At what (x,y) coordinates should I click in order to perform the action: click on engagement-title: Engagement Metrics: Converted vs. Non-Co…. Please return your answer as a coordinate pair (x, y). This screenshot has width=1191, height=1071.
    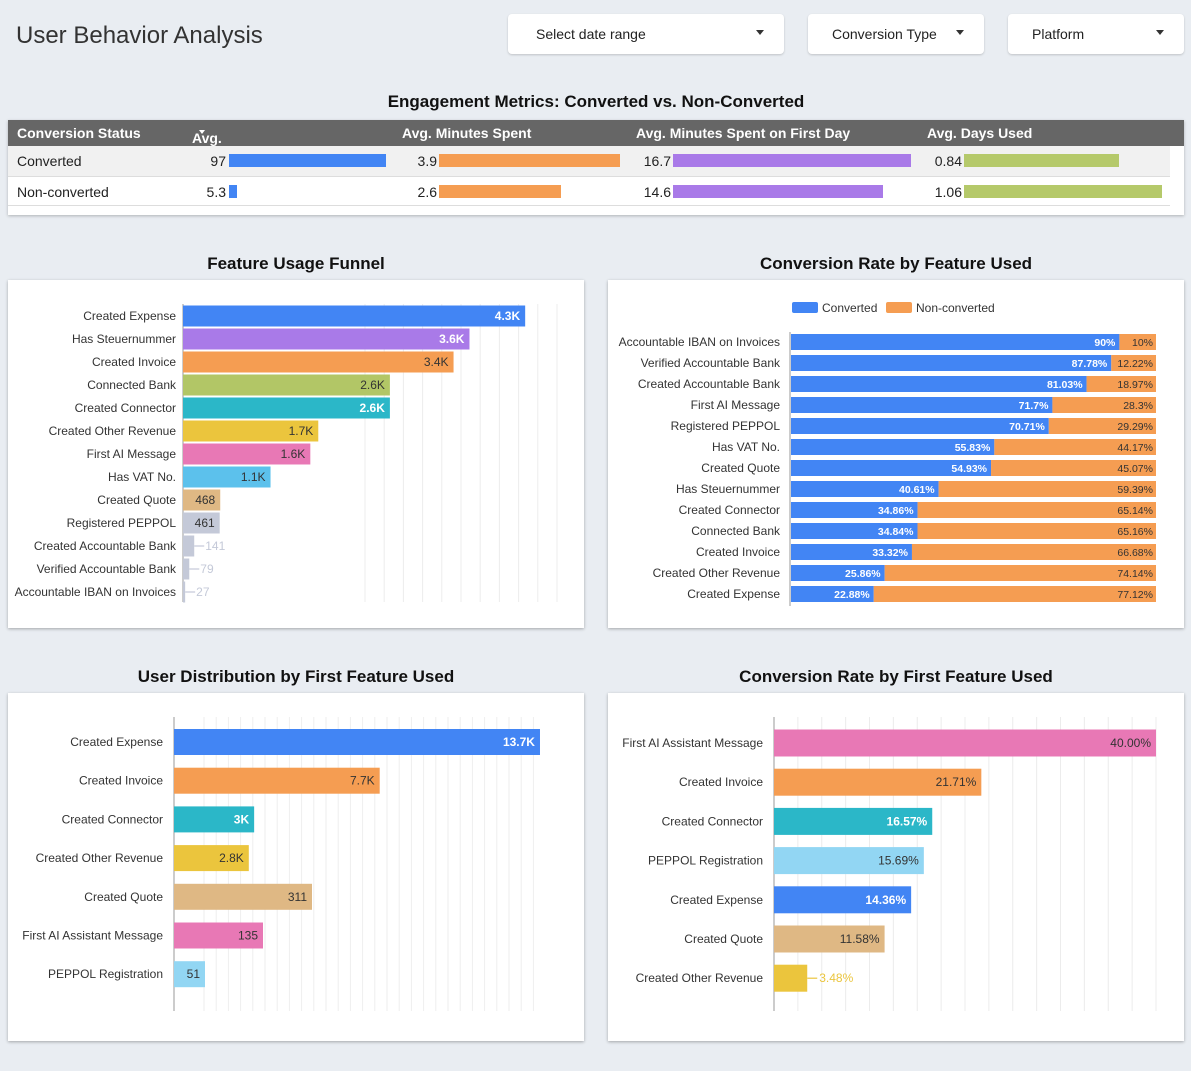
    Looking at the image, I should click on (596, 101).